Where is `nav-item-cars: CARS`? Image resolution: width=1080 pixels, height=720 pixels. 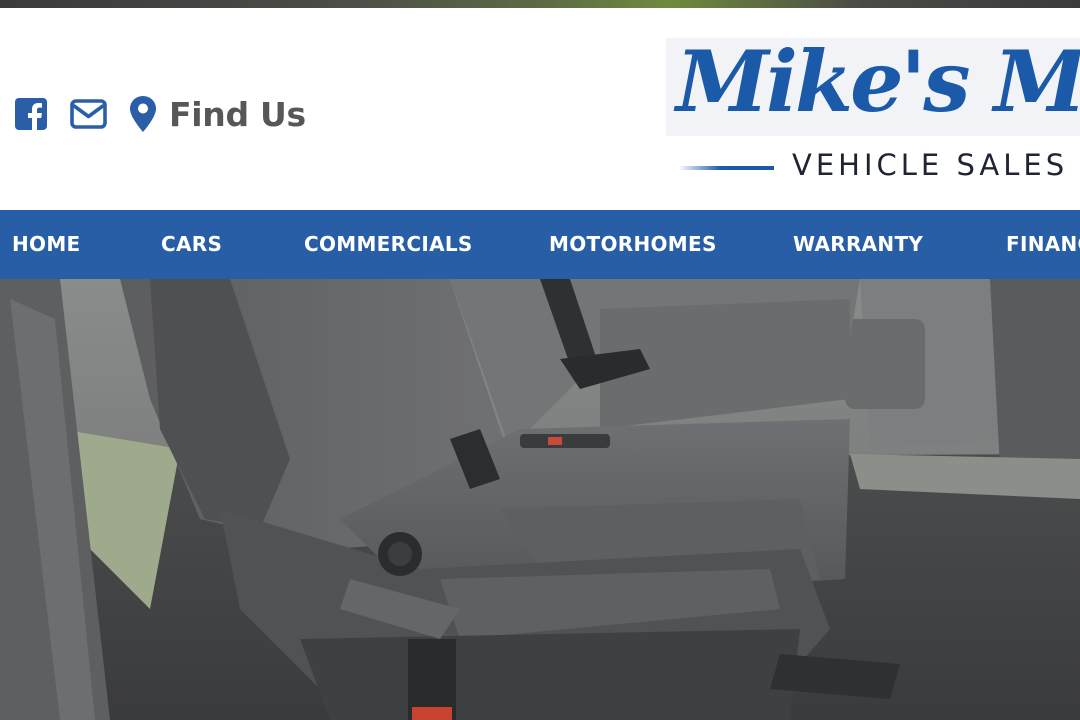 nav-item-cars: CARS is located at coordinates (191, 244).